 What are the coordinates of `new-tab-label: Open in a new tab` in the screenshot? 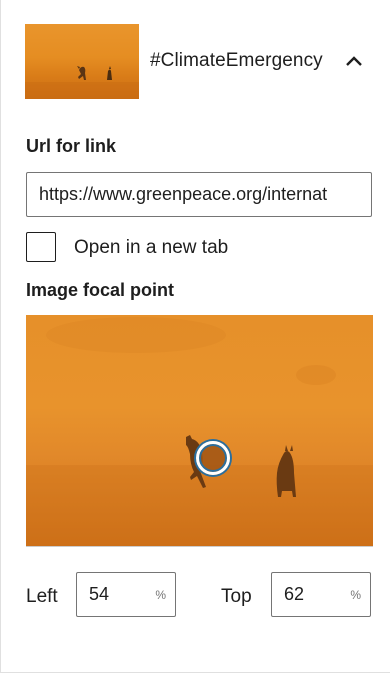 It's located at (151, 247).